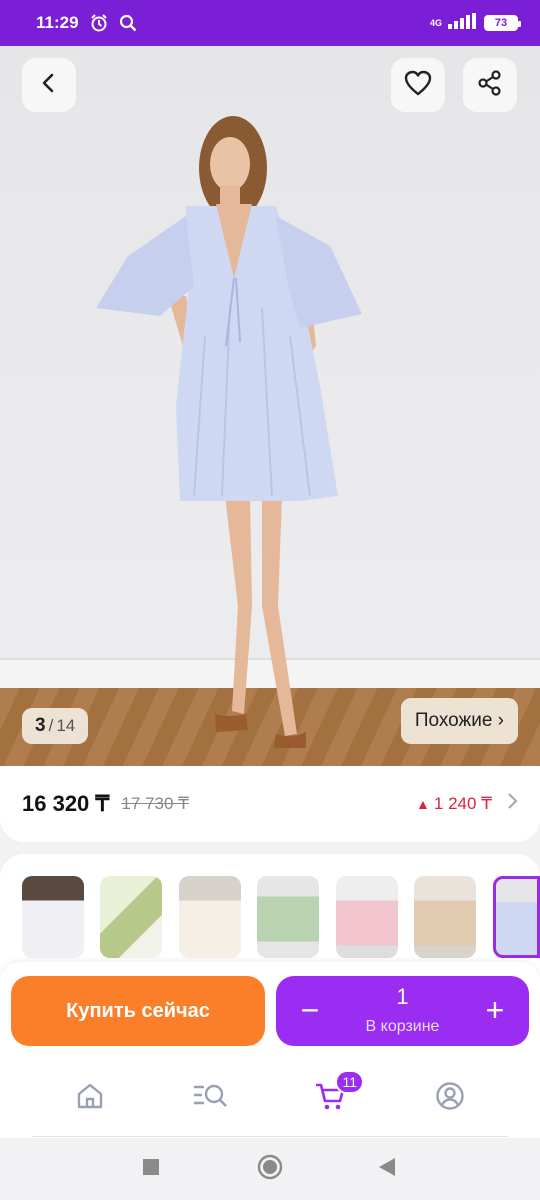  What do you see at coordinates (495, 1010) in the screenshot?
I see `increase-quantity-button: +` at bounding box center [495, 1010].